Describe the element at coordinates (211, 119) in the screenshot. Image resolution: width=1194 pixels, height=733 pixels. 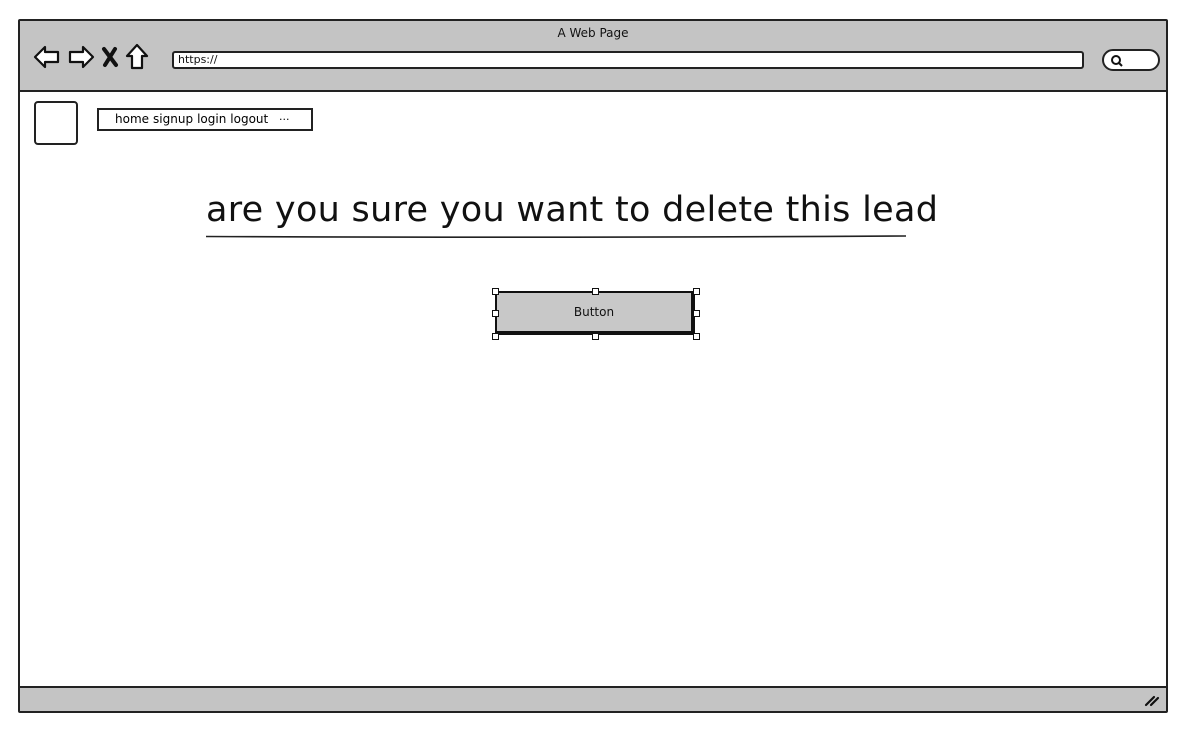
I see `nav-link-login: login` at that location.